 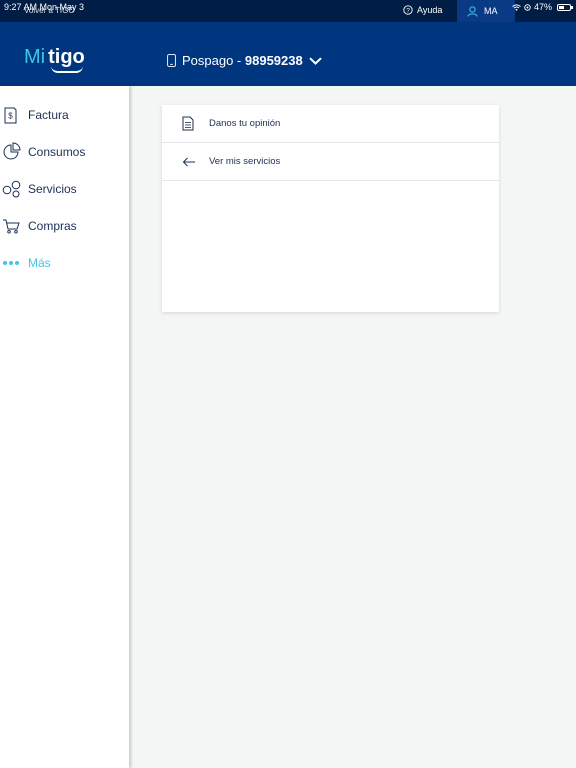 I want to click on chevron-down-icon, so click(x=315, y=60).